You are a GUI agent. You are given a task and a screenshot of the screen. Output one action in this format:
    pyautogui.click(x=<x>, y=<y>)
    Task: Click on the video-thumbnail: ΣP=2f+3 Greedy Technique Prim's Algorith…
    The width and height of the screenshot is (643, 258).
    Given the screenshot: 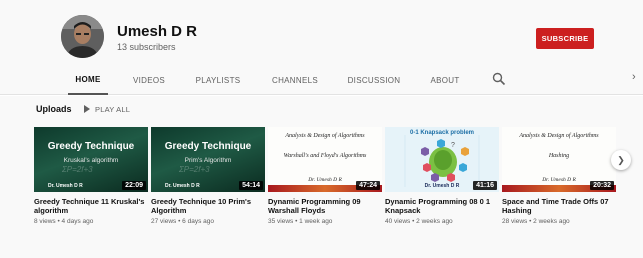 What is the action you would take?
    pyautogui.click(x=208, y=159)
    